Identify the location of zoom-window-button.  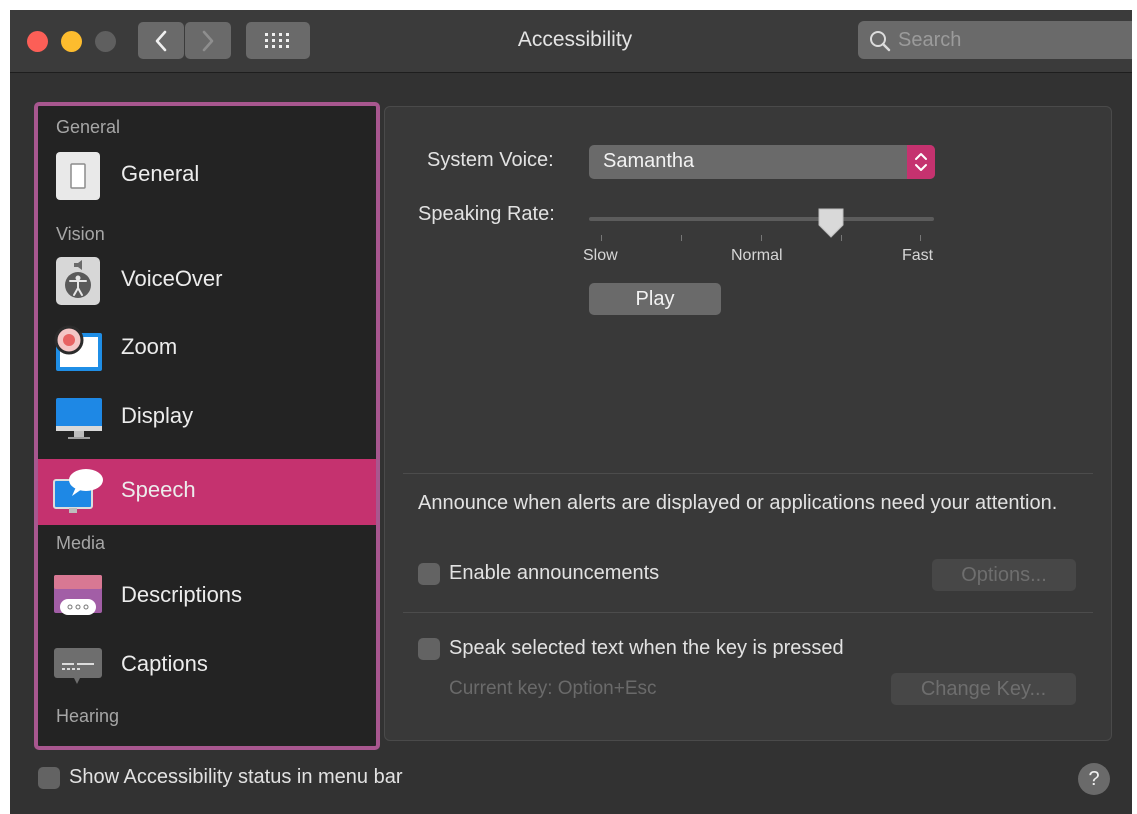
(105, 41).